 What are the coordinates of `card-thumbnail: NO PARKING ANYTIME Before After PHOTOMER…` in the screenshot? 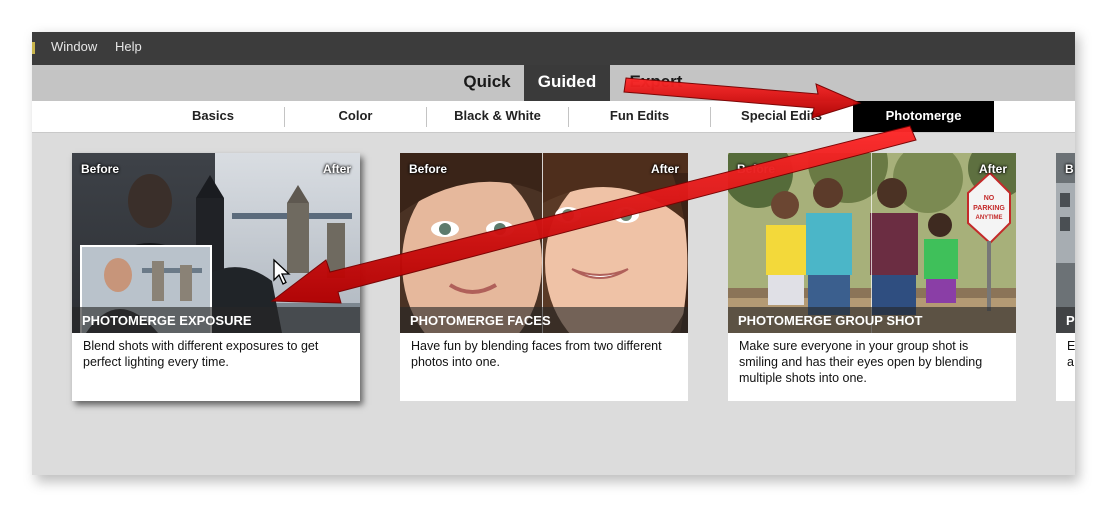 It's located at (872, 243).